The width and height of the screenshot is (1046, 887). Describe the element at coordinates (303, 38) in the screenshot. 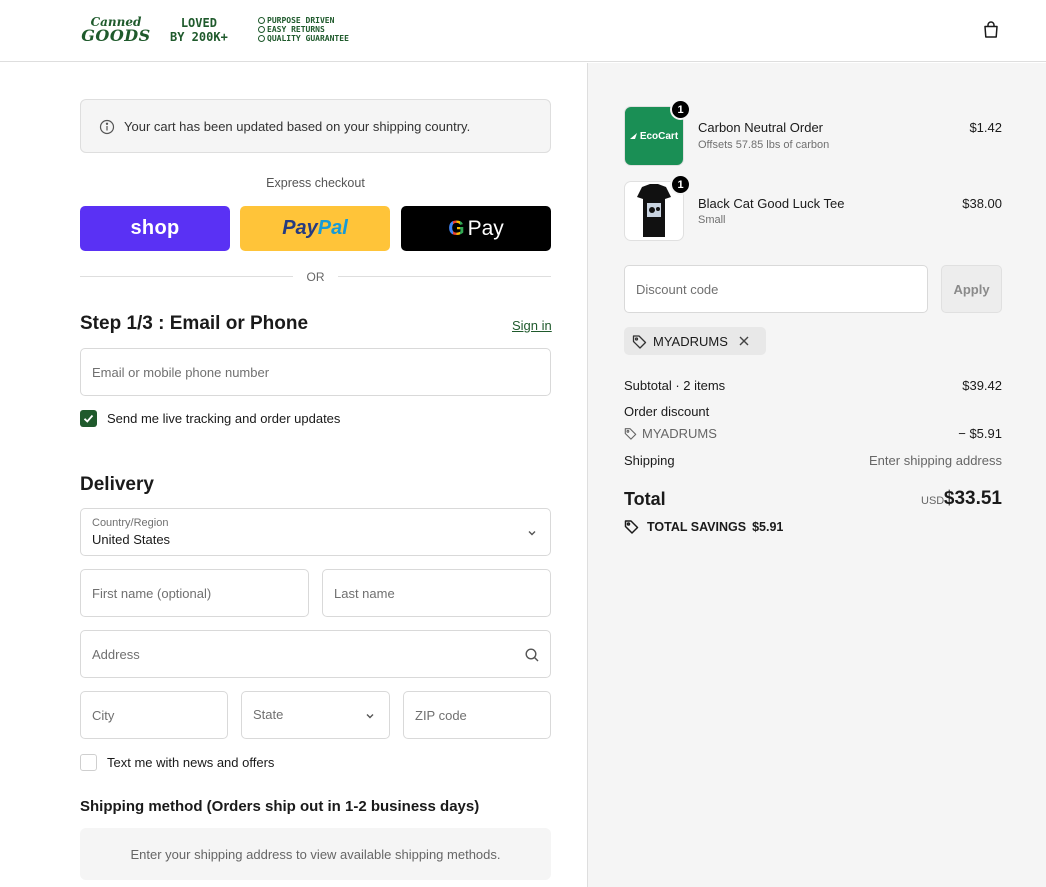

I see `badge-quality: QUALITY GUARANTEE` at that location.